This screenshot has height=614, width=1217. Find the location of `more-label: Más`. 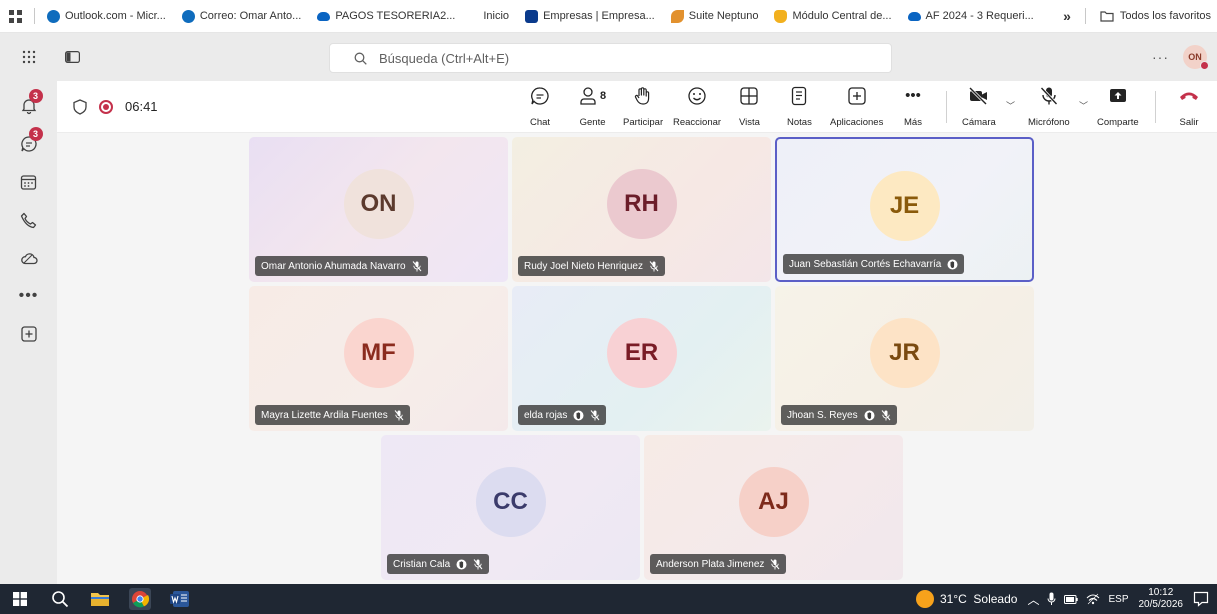

more-label: Más is located at coordinates (913, 122).